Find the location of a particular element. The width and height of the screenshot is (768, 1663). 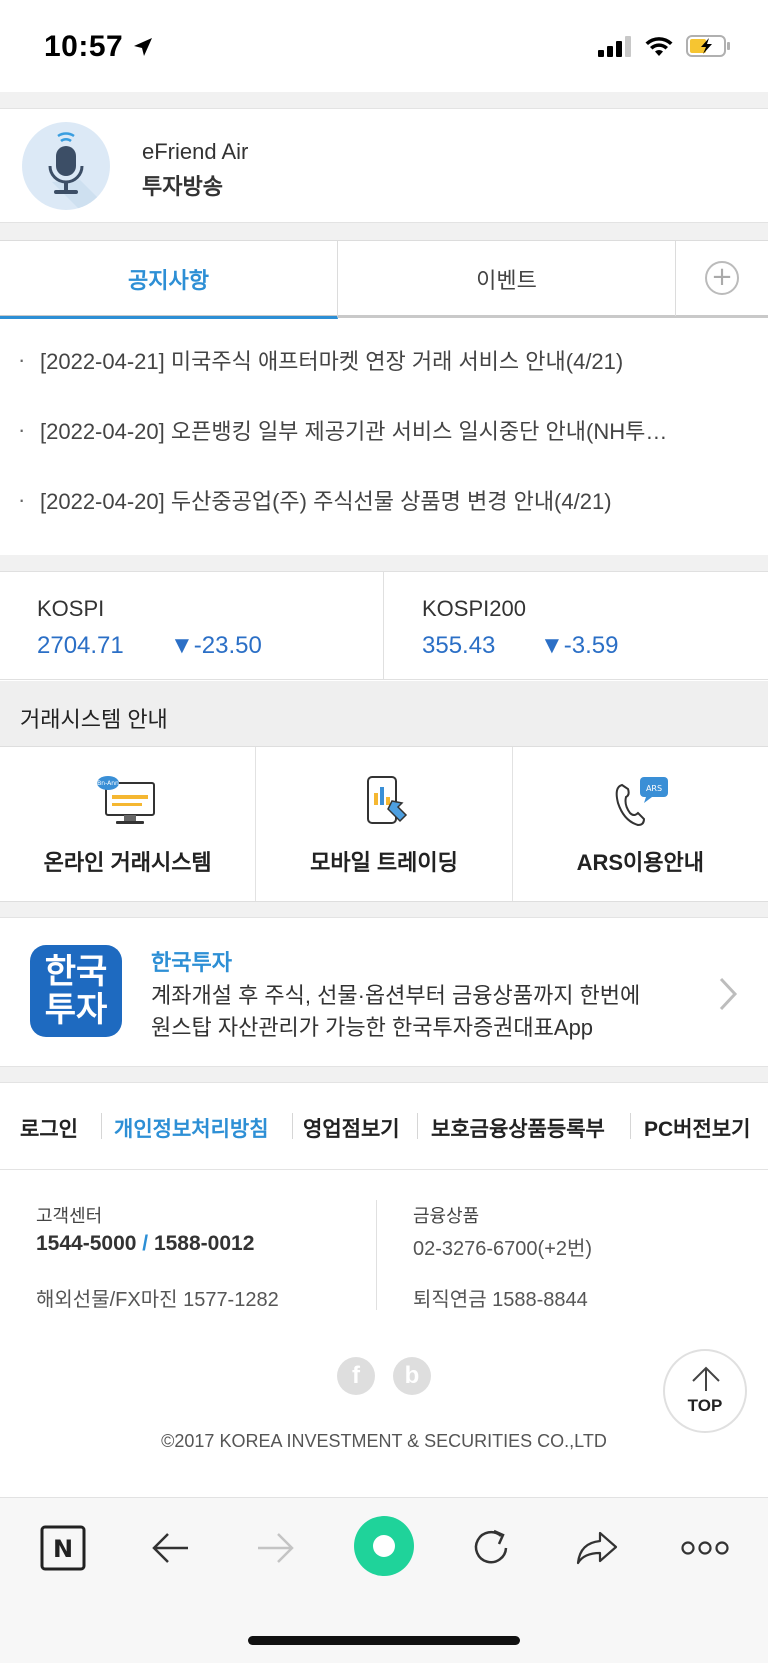

customer-center-phone1: 1544-5000 is located at coordinates (86, 1243).